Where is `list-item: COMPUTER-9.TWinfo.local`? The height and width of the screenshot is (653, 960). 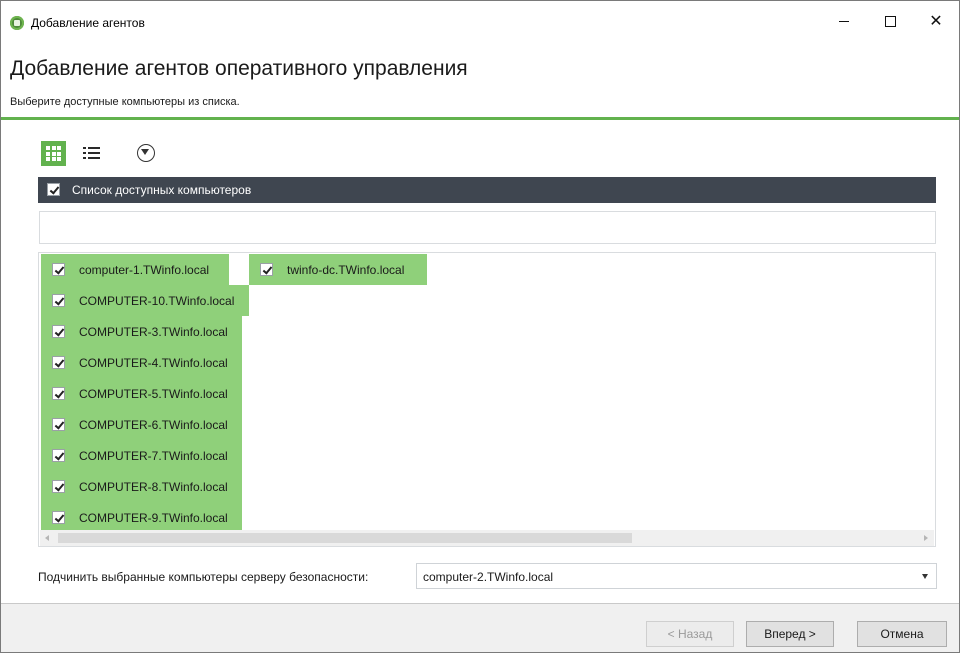 list-item: COMPUTER-9.TWinfo.local is located at coordinates (141, 517).